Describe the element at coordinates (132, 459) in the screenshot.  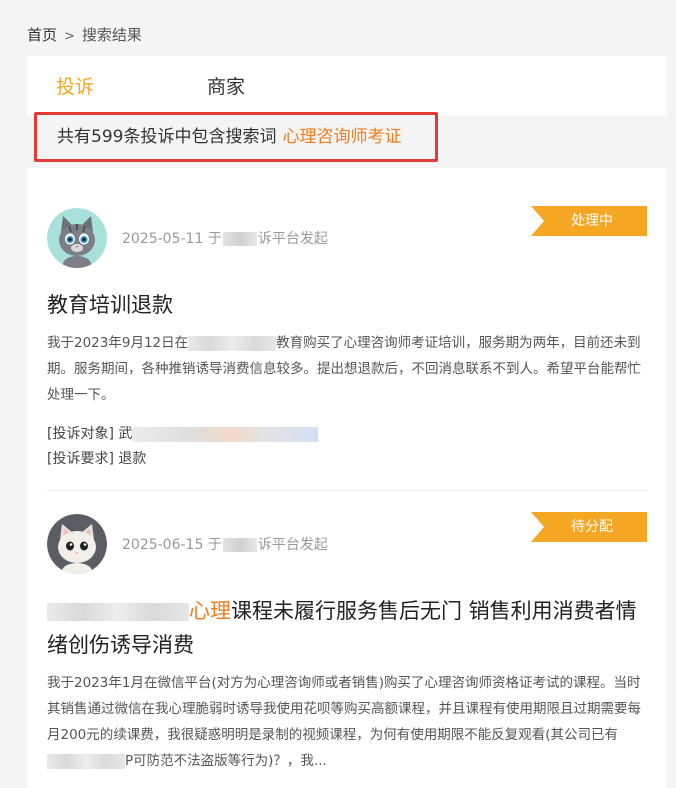
I see `request-value: 退款` at that location.